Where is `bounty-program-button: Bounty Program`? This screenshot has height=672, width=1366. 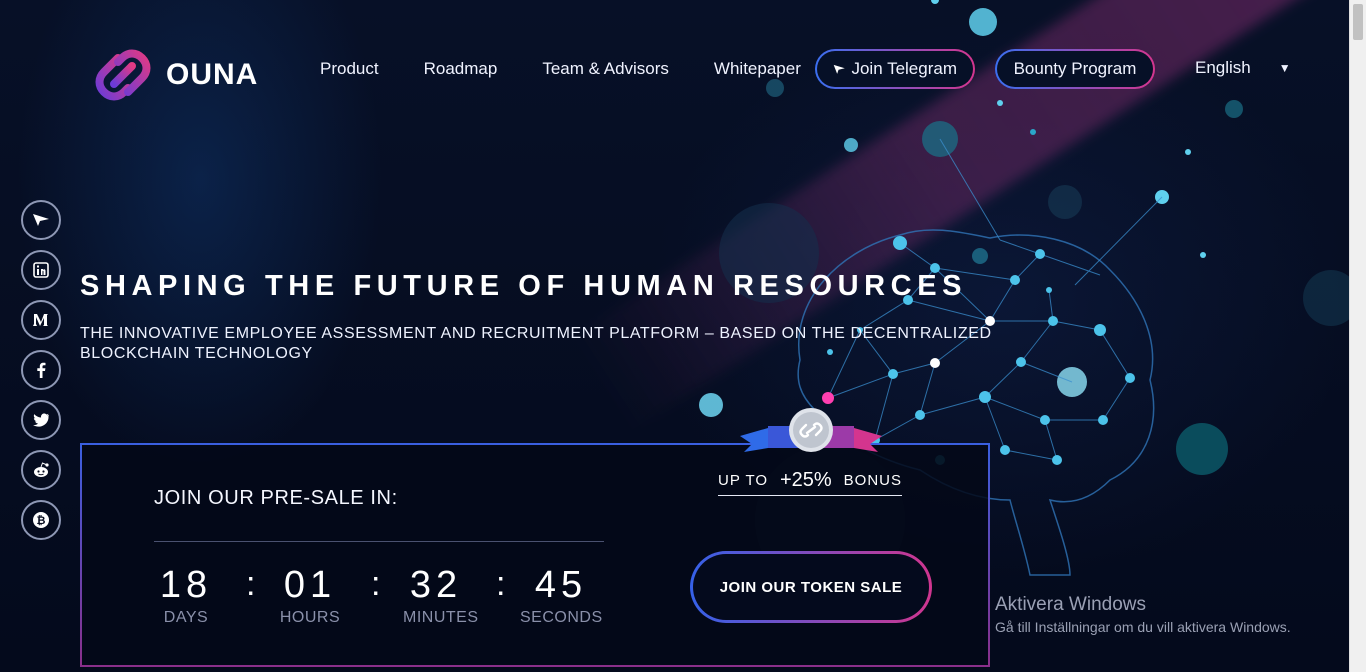 bounty-program-button: Bounty Program is located at coordinates (1075, 69).